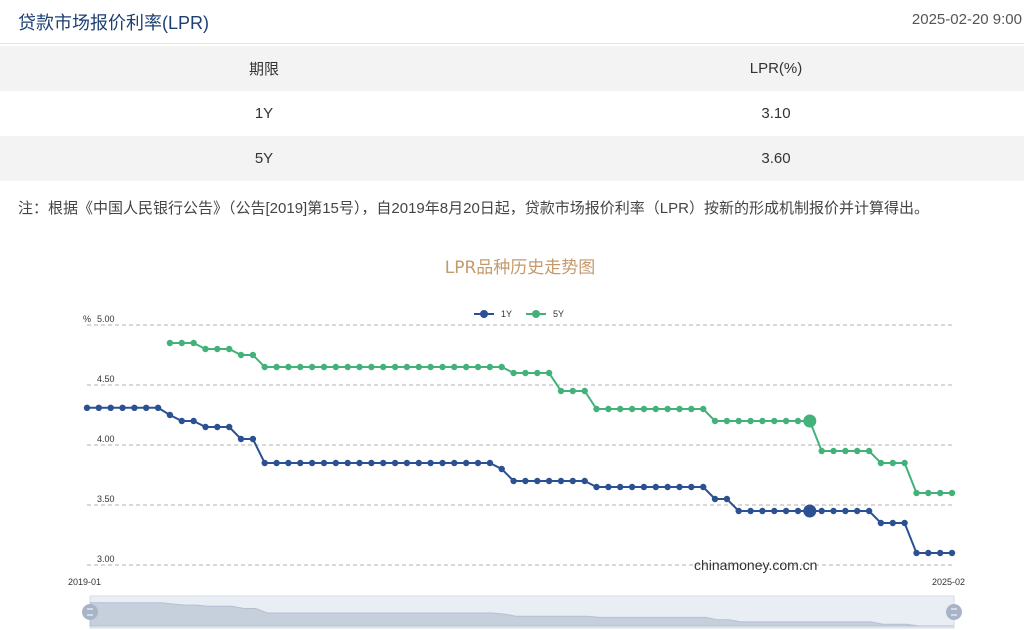 This screenshot has height=630, width=1024. Describe the element at coordinates (493, 314) in the screenshot. I see `legend-item-1y: 1Y` at that location.